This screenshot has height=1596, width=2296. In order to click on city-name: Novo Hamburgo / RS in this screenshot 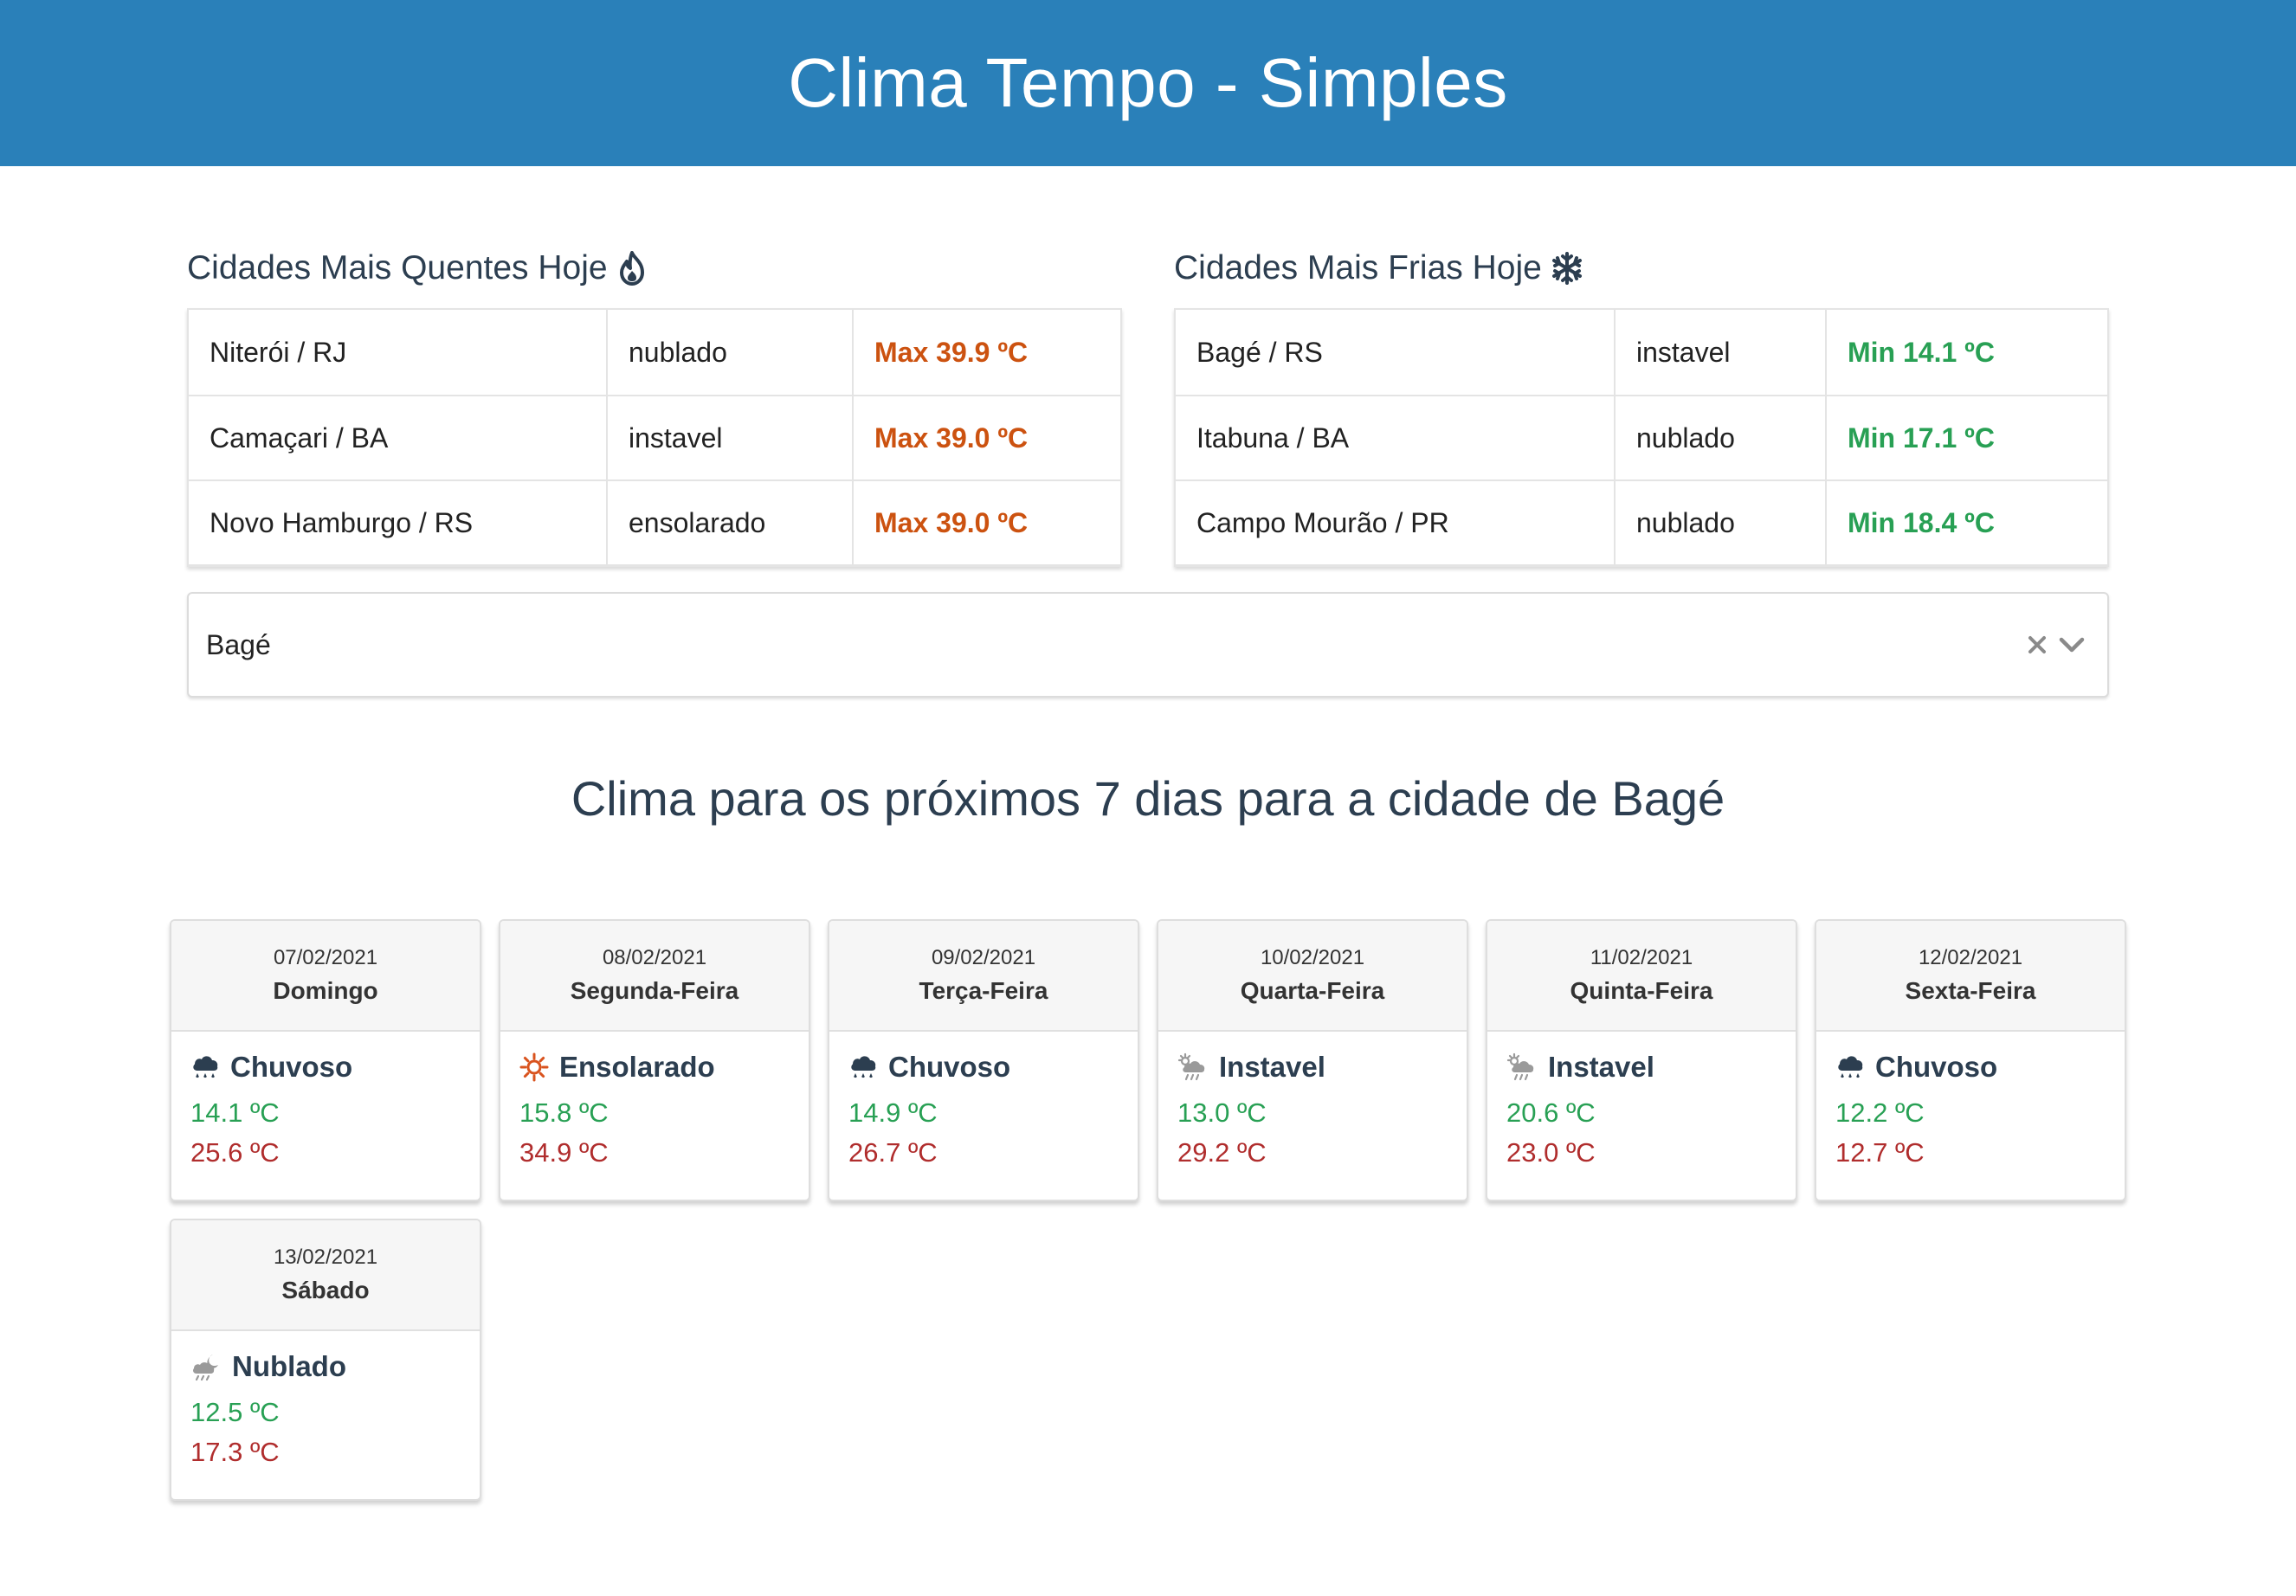, I will do `click(342, 522)`.